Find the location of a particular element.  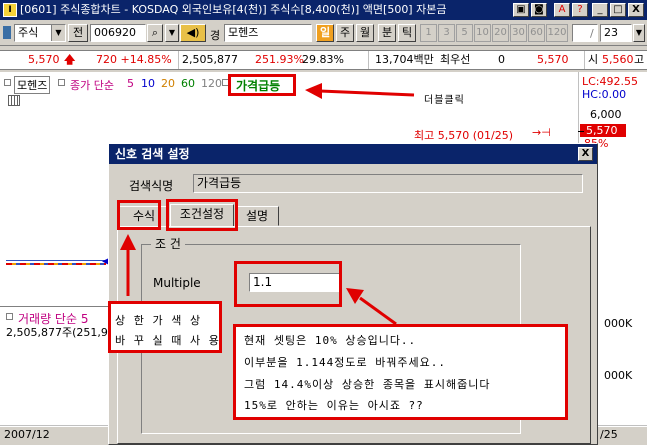

arrow-to-formula-tab-icon is located at coordinates (128, 265).